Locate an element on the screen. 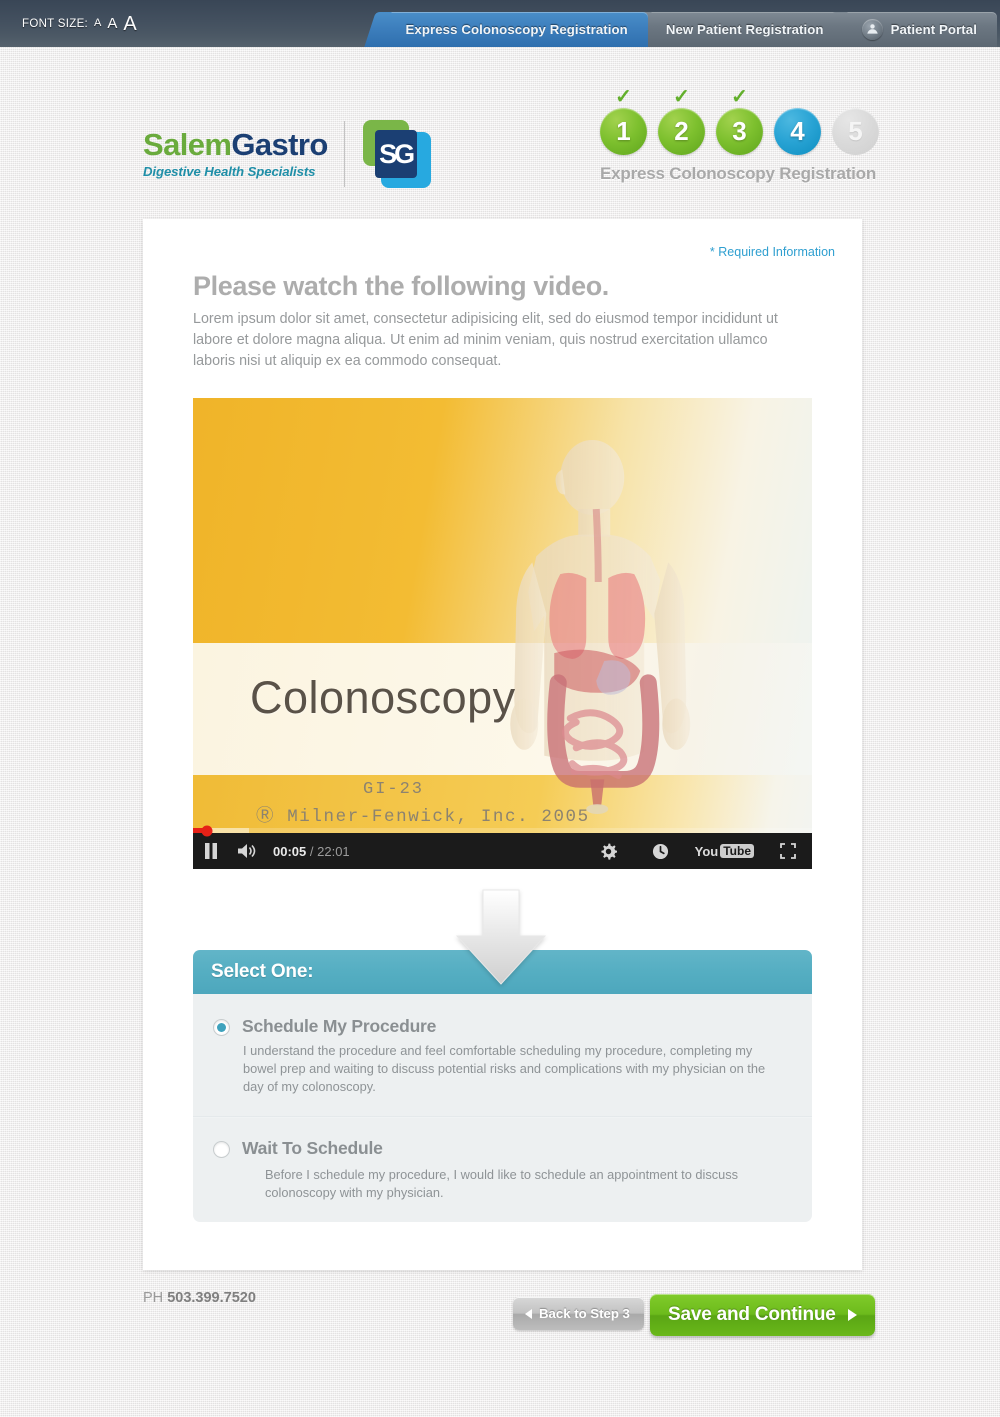 Image resolution: width=1000 pixels, height=1417 pixels. video-total-time: 22:01 is located at coordinates (333, 851).